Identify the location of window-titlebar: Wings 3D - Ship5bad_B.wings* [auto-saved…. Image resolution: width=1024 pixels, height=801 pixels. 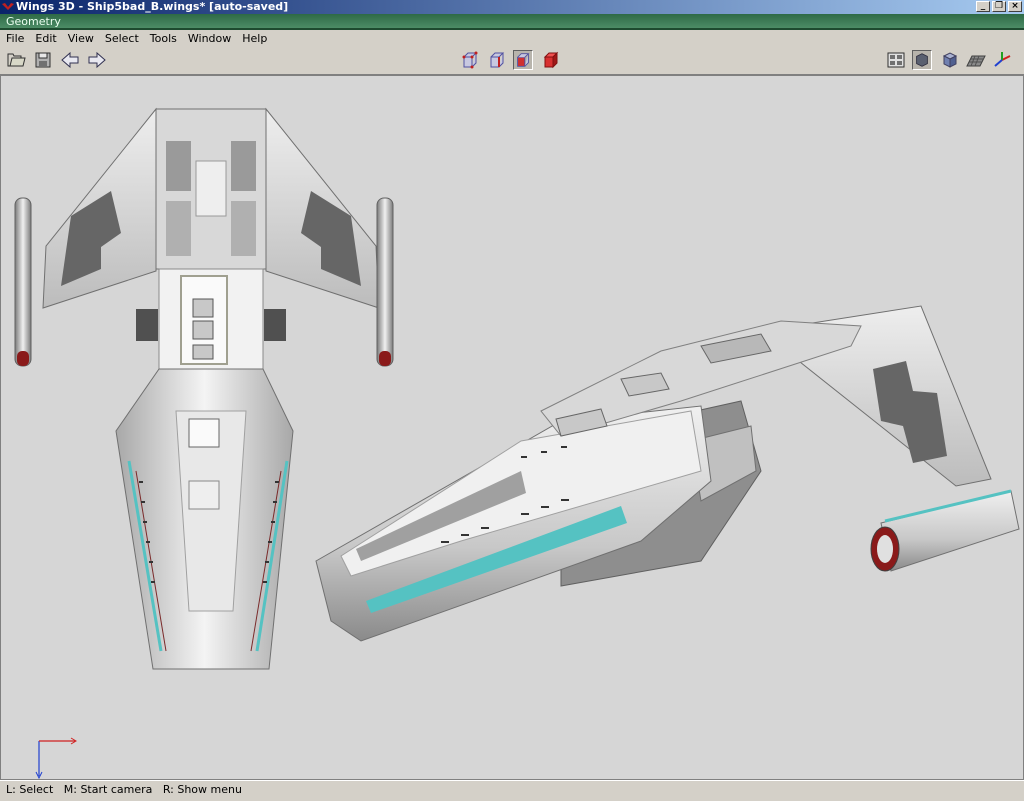
(512, 7).